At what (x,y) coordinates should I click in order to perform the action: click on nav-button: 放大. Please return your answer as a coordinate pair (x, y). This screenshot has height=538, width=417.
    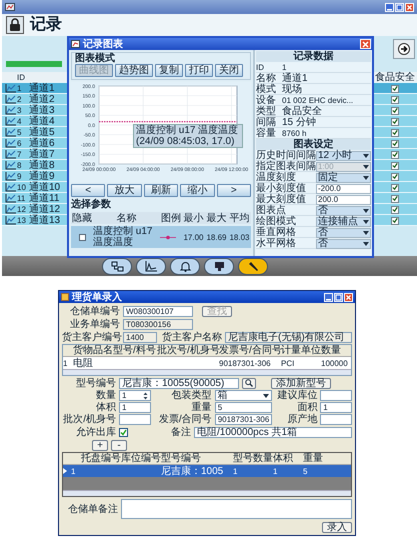
    Looking at the image, I should click on (124, 190).